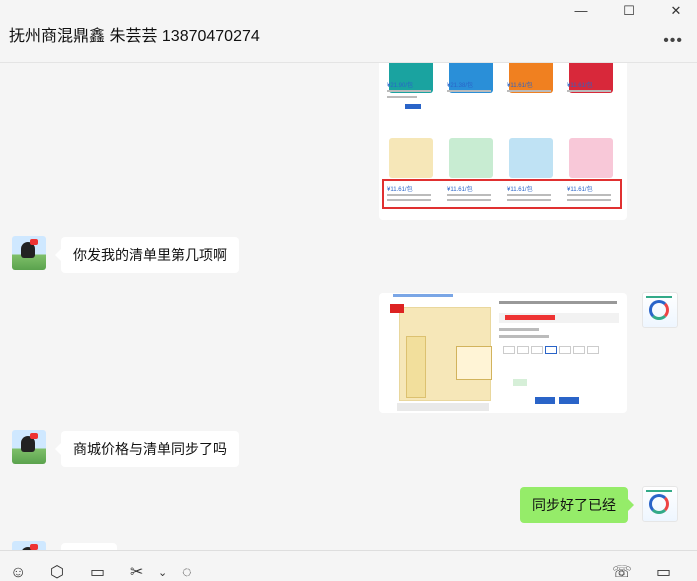 The height and width of the screenshot is (581, 697). What do you see at coordinates (569, 400) in the screenshot?
I see `buy-button` at bounding box center [569, 400].